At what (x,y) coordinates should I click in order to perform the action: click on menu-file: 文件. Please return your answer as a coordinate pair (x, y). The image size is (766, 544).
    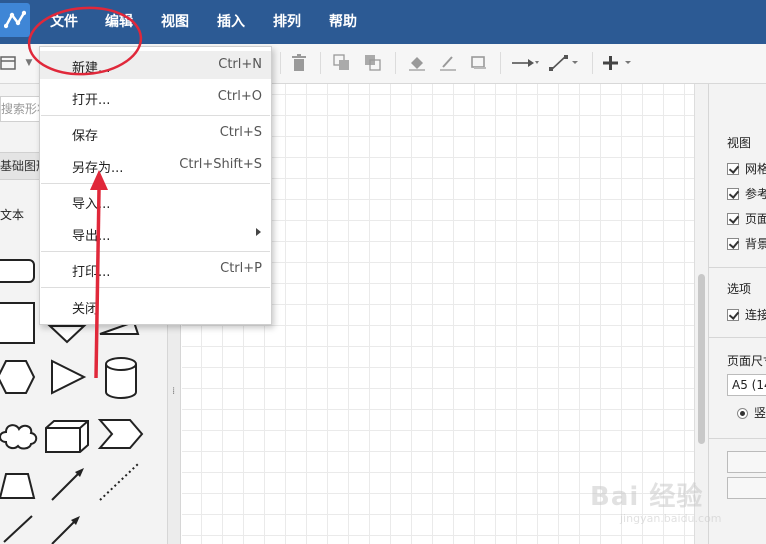
    Looking at the image, I should click on (64, 22).